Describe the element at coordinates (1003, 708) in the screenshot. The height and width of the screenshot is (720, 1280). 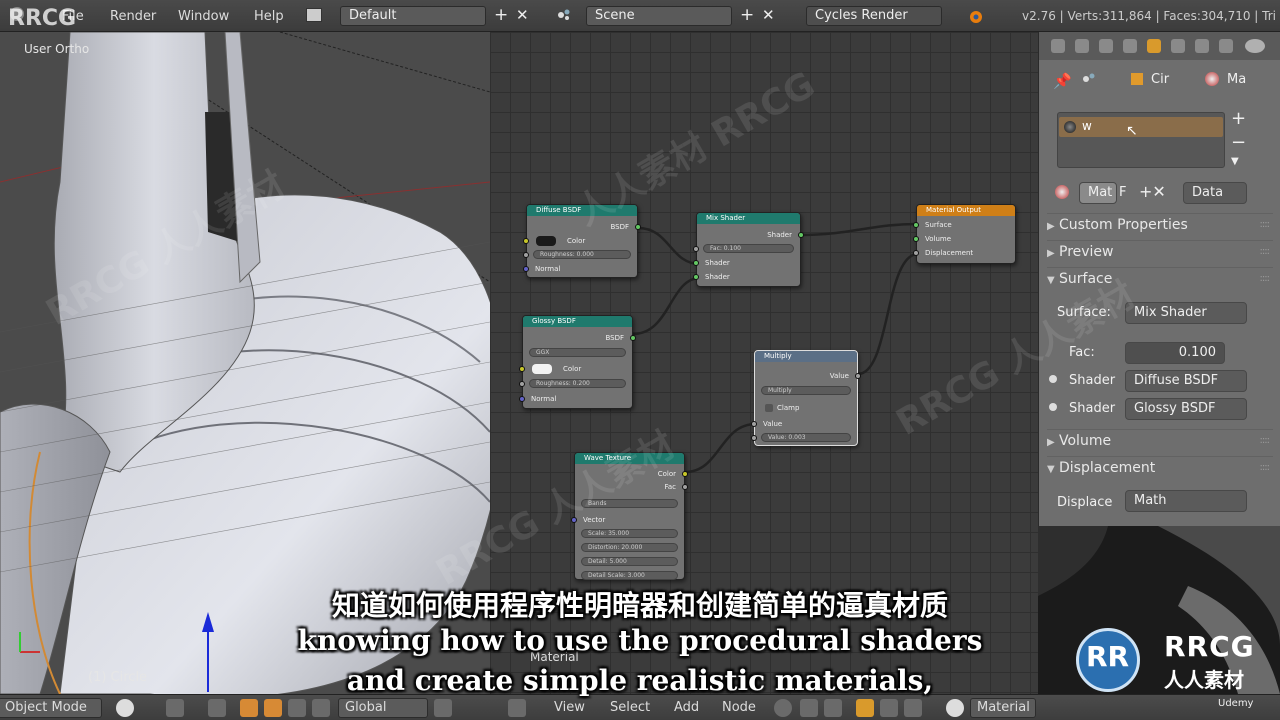
I see `shader-type-field: Material` at that location.